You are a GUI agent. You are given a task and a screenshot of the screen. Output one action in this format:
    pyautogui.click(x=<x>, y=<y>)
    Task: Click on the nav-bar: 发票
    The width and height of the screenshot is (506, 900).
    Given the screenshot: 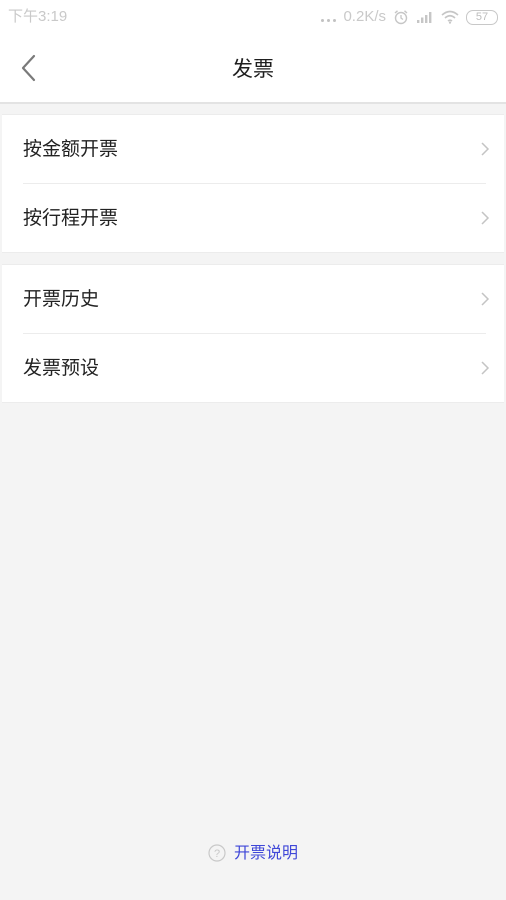 What is the action you would take?
    pyautogui.click(x=253, y=69)
    